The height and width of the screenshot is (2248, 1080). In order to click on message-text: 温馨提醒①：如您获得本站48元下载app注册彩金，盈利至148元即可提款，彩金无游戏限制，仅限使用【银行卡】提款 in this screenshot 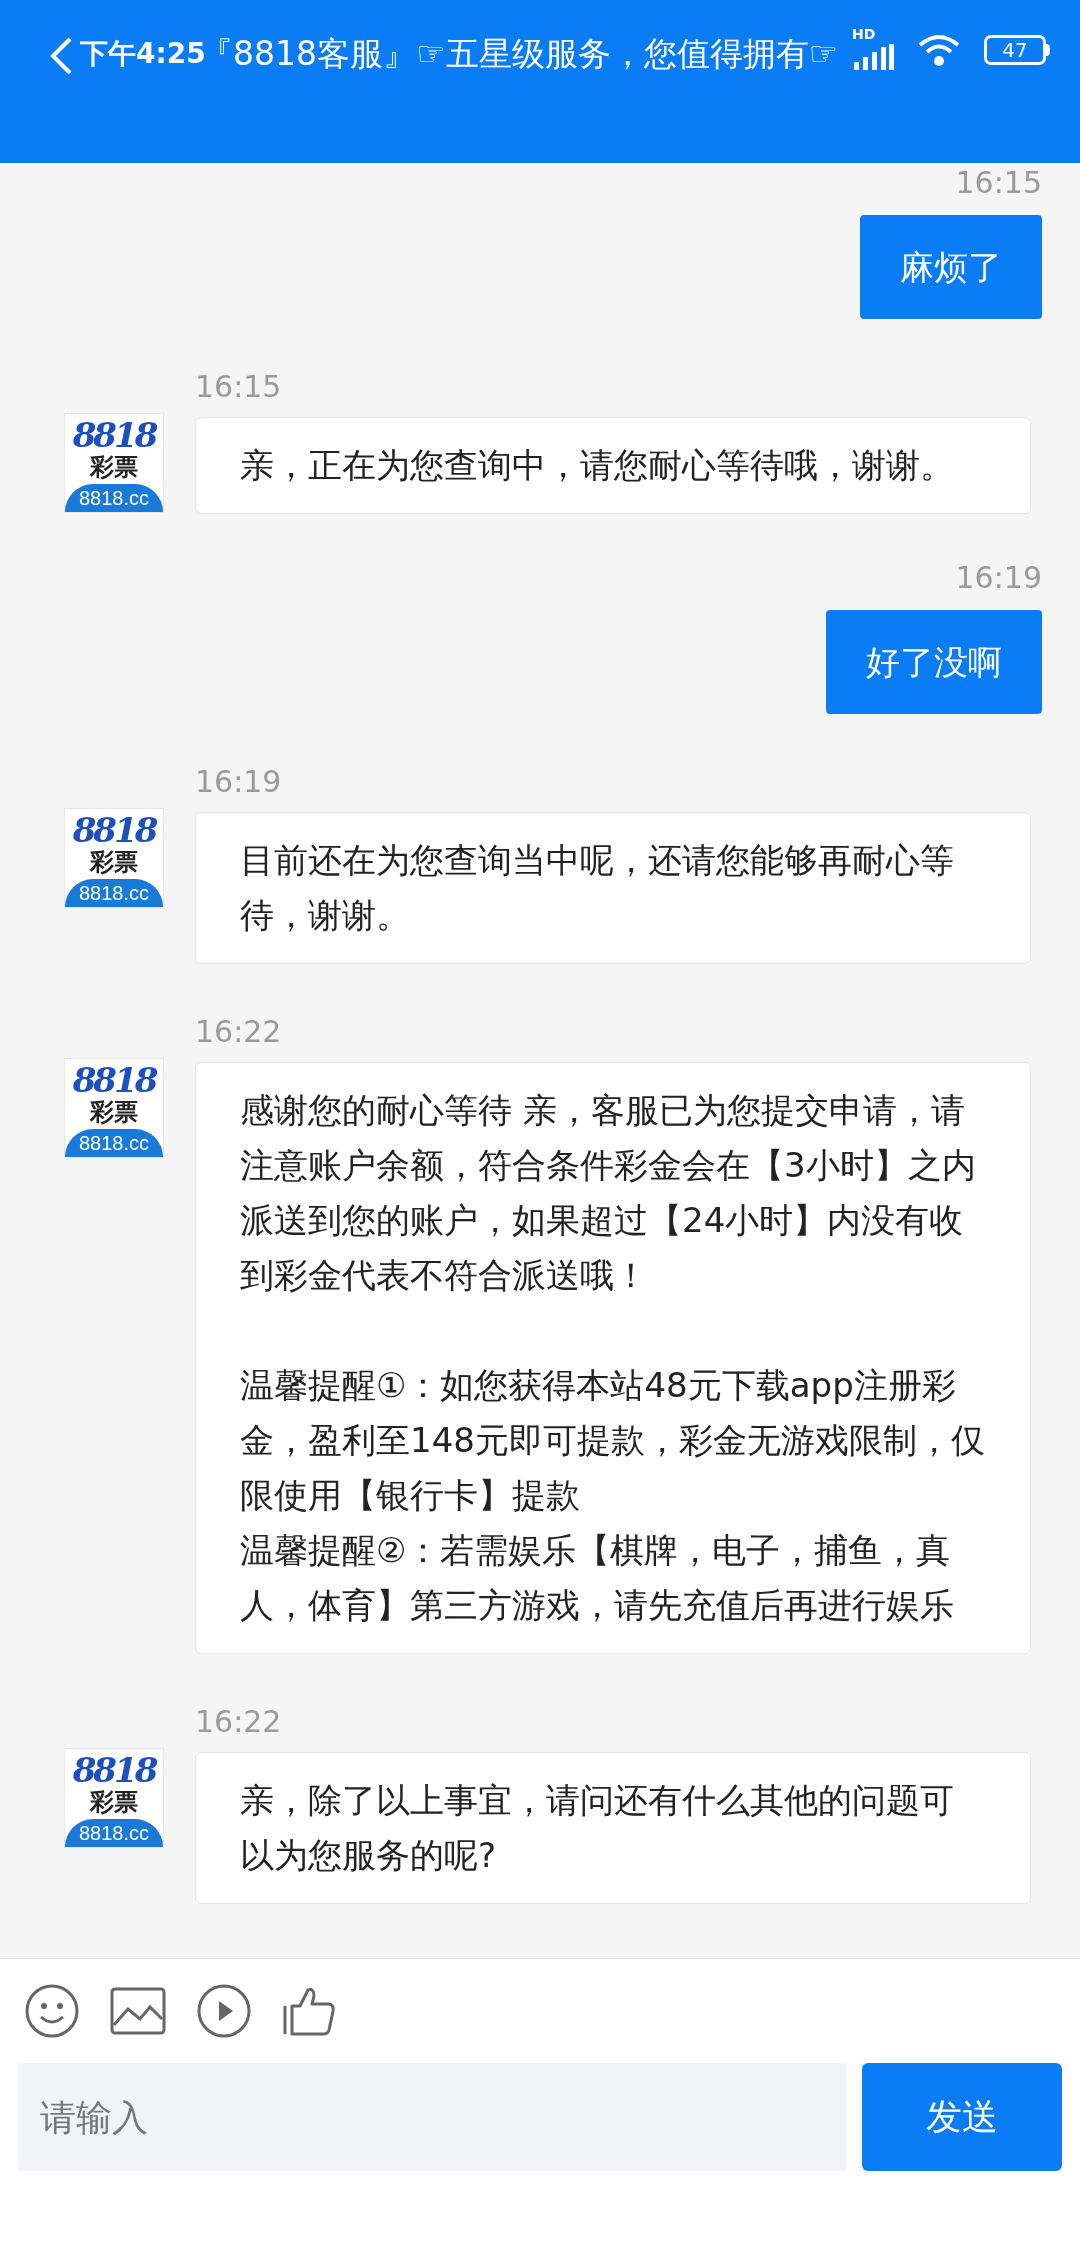, I will do `click(613, 1440)`.